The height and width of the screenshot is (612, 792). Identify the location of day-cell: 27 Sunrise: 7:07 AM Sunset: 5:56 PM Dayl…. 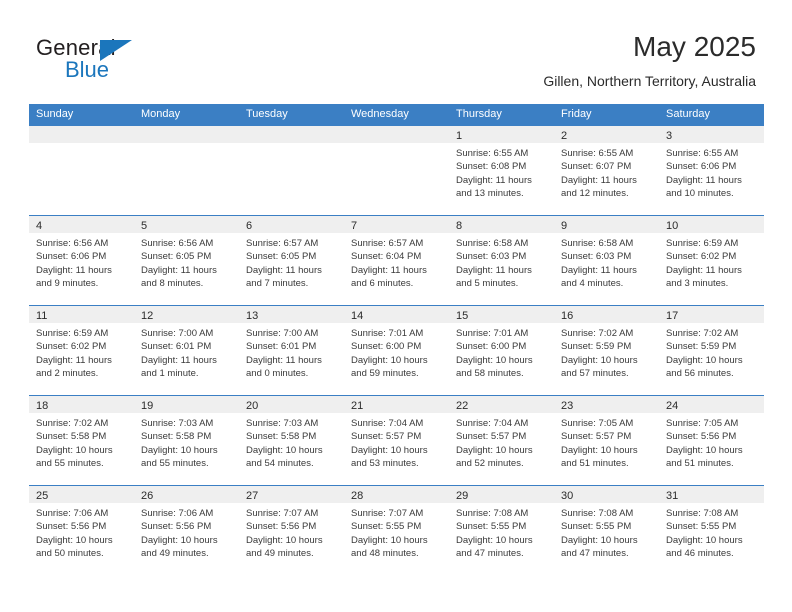
(291, 530).